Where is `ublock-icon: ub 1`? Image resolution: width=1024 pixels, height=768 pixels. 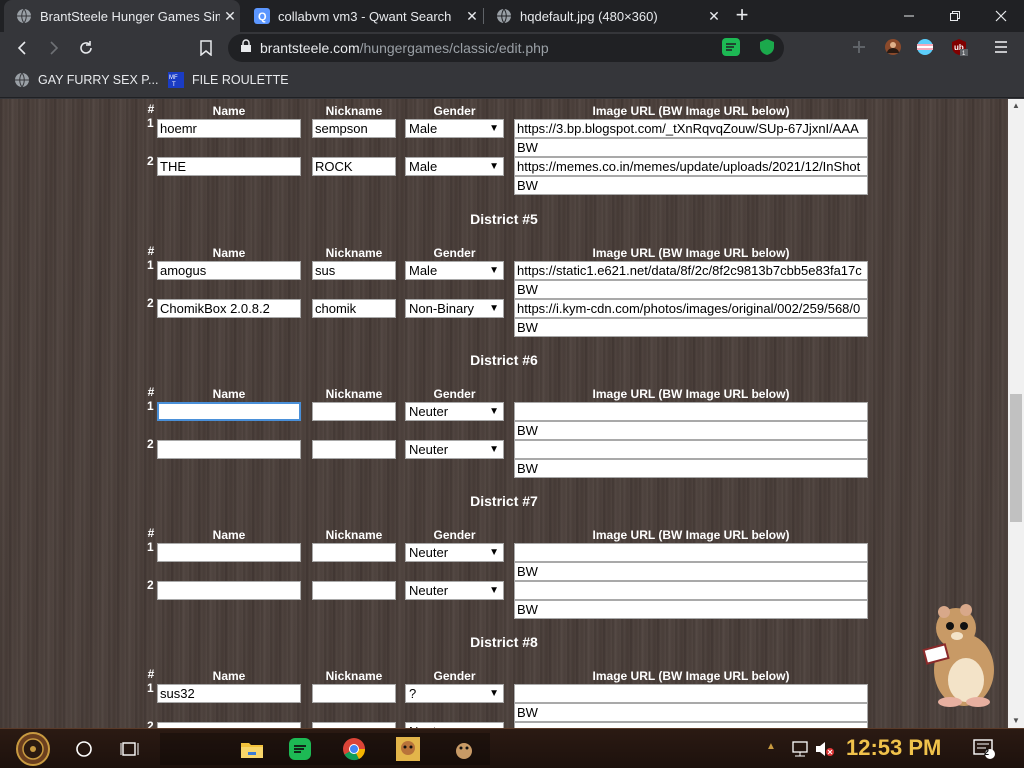
ublock-icon: ub 1 is located at coordinates (960, 48).